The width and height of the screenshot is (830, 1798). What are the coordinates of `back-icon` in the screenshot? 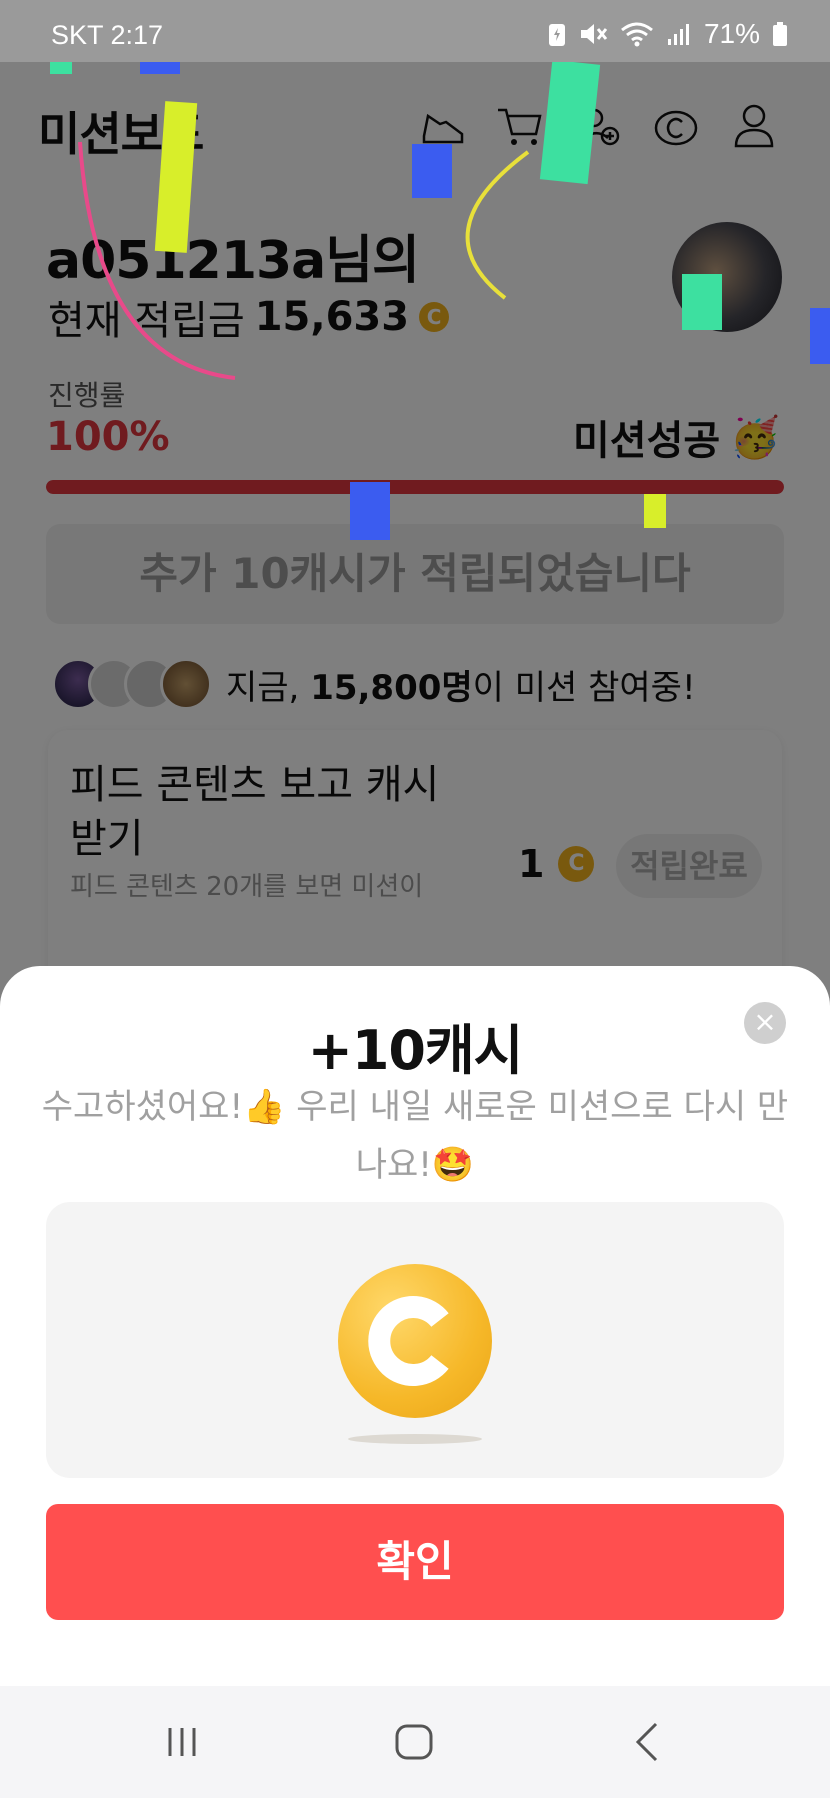 It's located at (648, 1742).